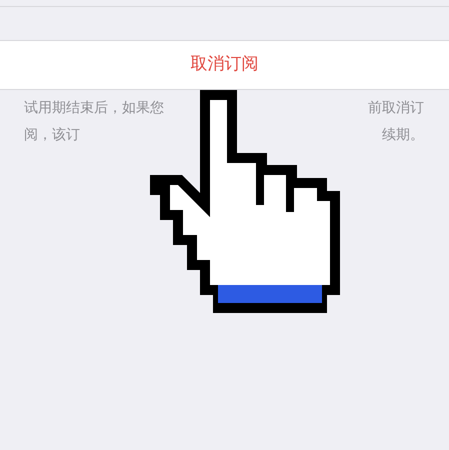 The width and height of the screenshot is (449, 450). Describe the element at coordinates (224, 65) in the screenshot. I see `cancel-subscription-button: 取消订阅` at that location.